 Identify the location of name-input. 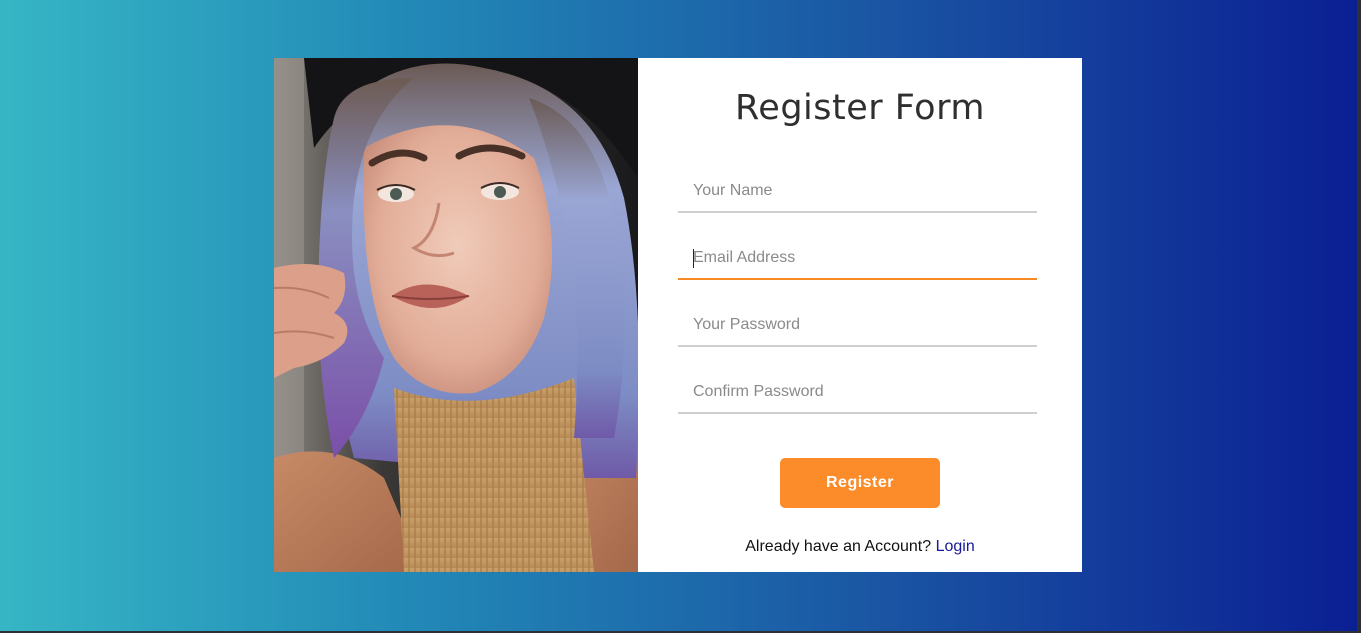
(857, 191).